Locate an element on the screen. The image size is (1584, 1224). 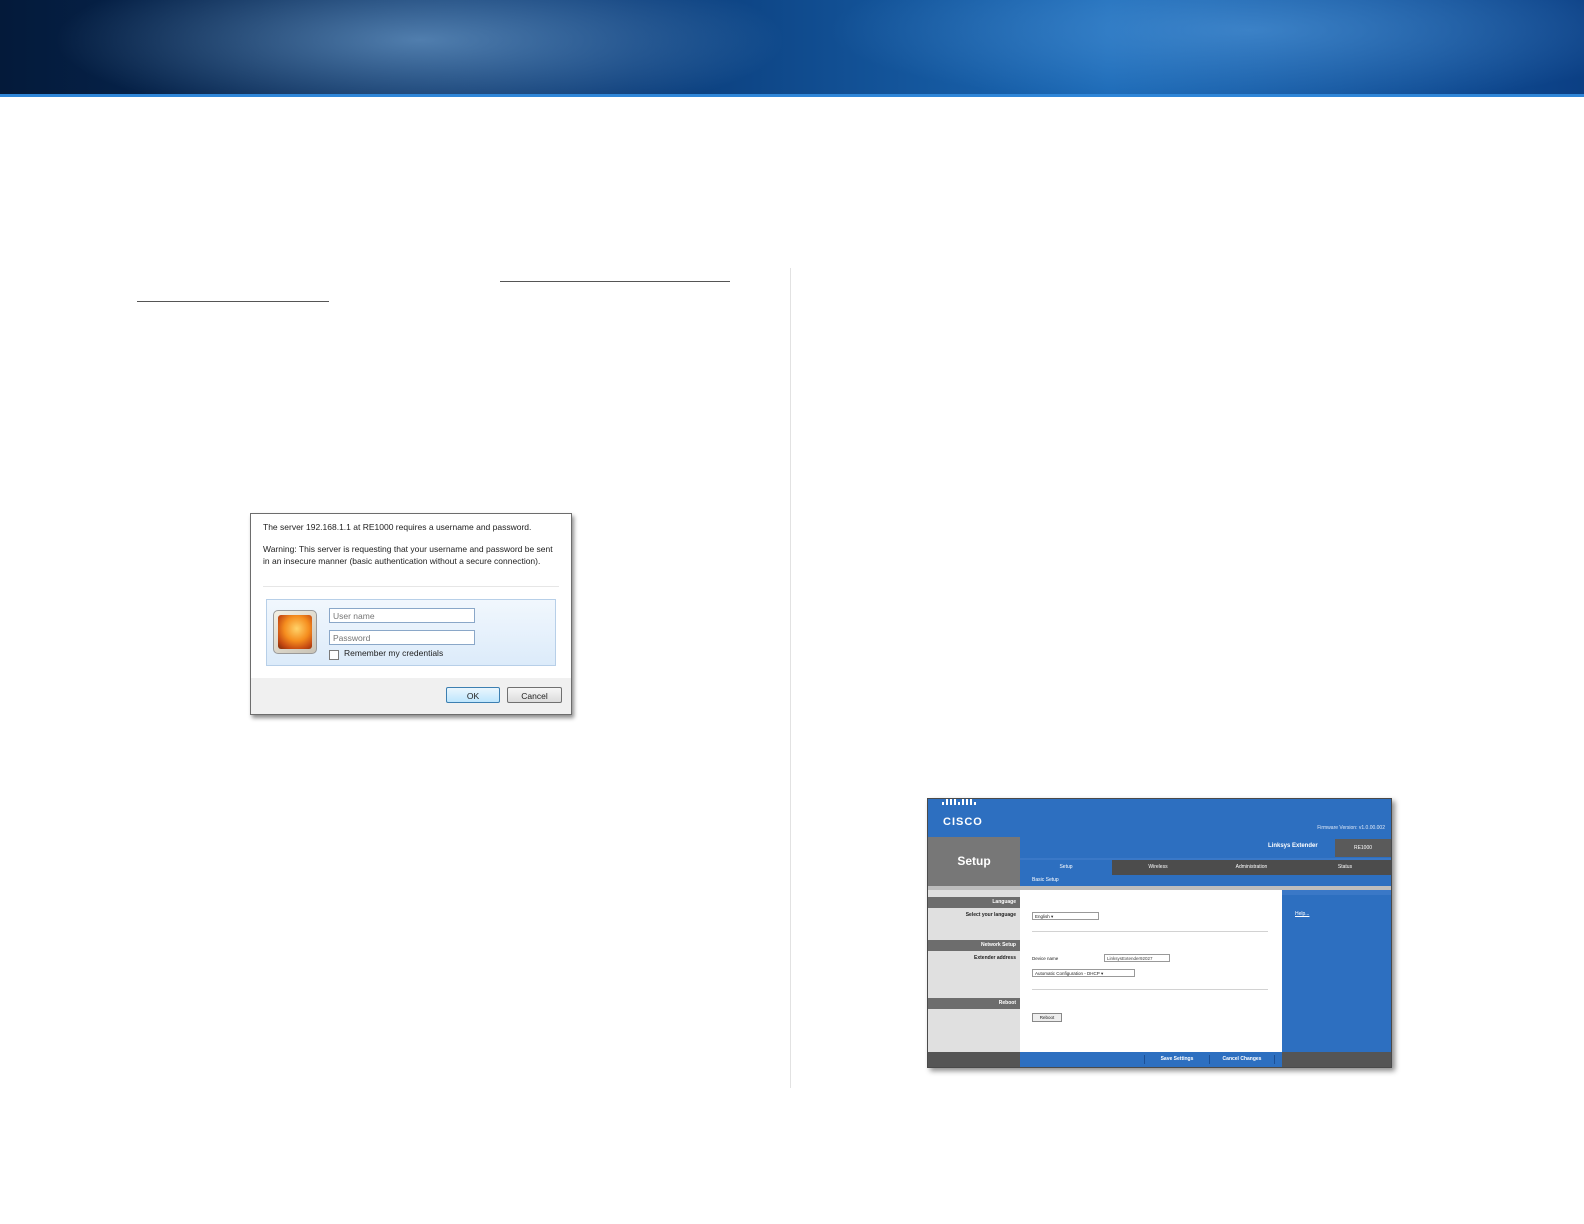
firmware-version: Firmware Version: v1.0.00.002 is located at coordinates (1351, 828).